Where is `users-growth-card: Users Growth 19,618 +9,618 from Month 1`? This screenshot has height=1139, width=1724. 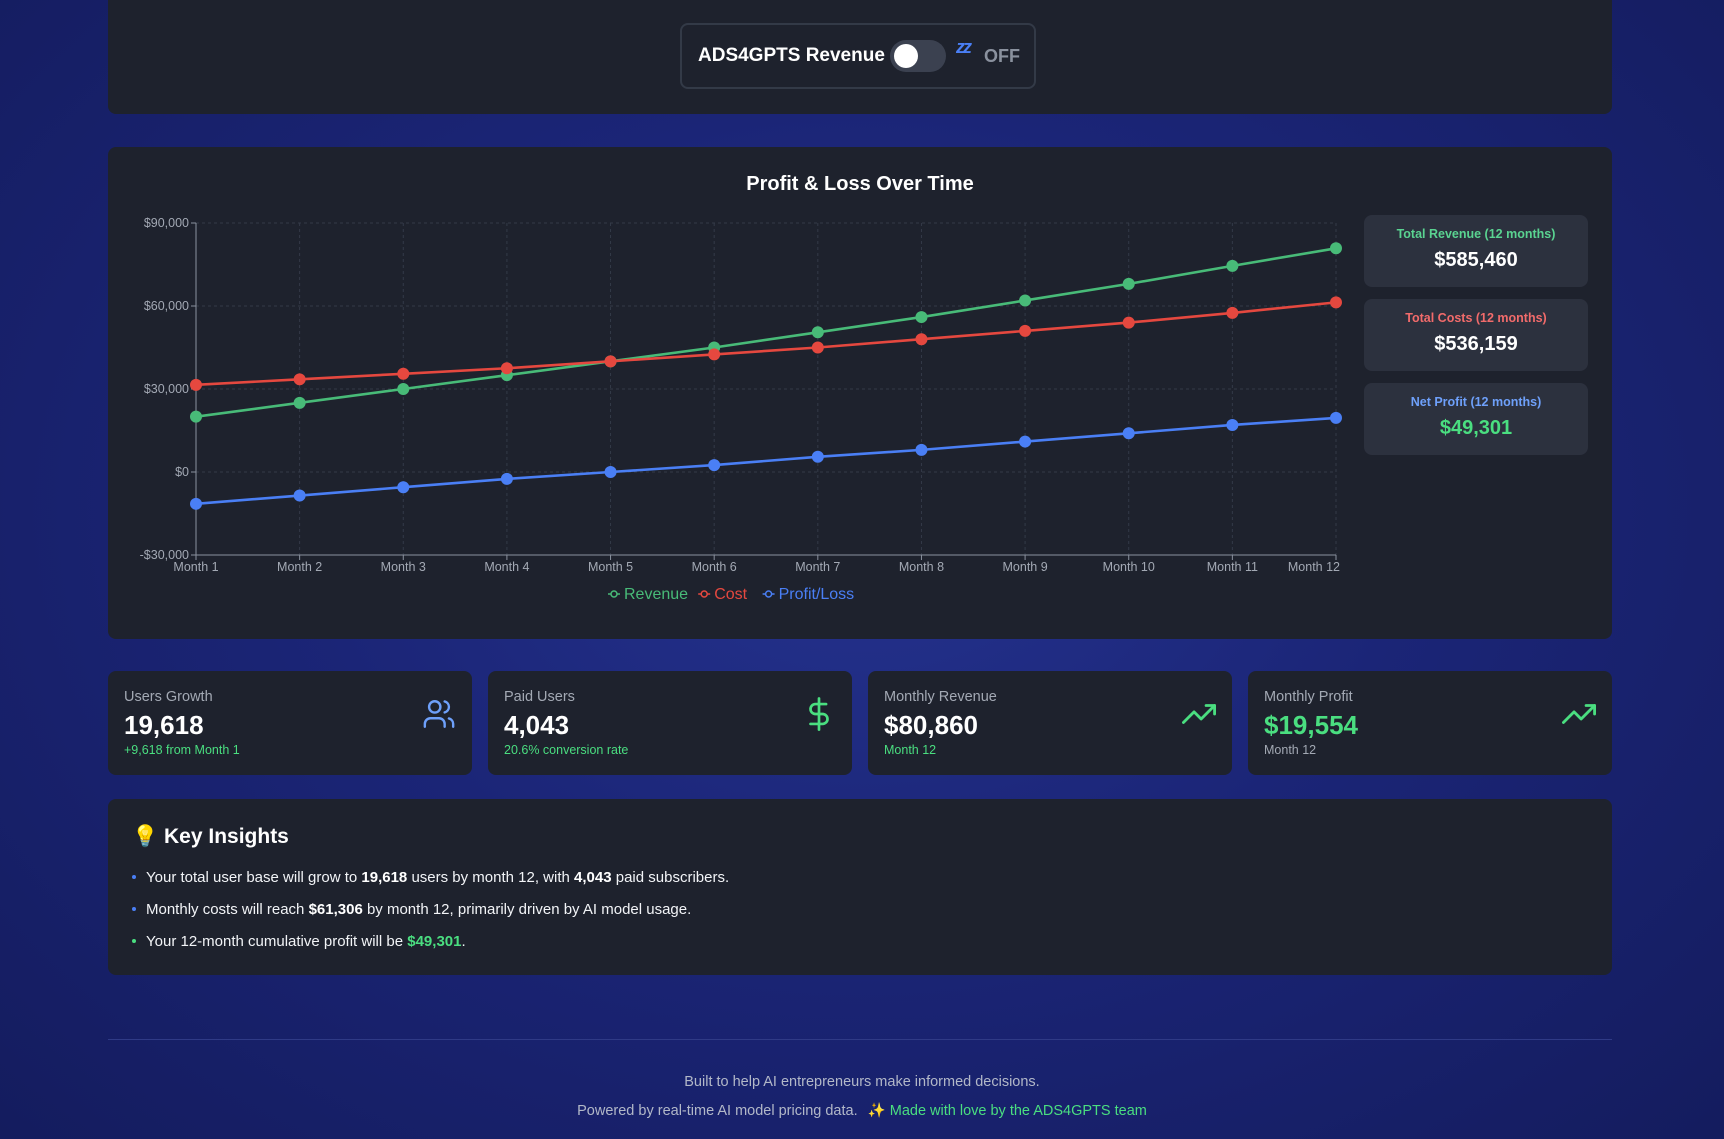 users-growth-card: Users Growth 19,618 +9,618 from Month 1 is located at coordinates (290, 723).